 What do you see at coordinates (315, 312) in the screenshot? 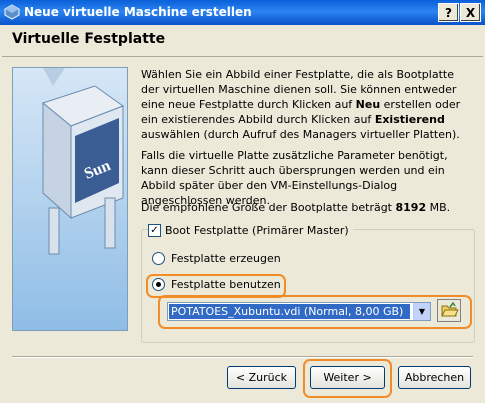
I see `highlight-disk-select` at bounding box center [315, 312].